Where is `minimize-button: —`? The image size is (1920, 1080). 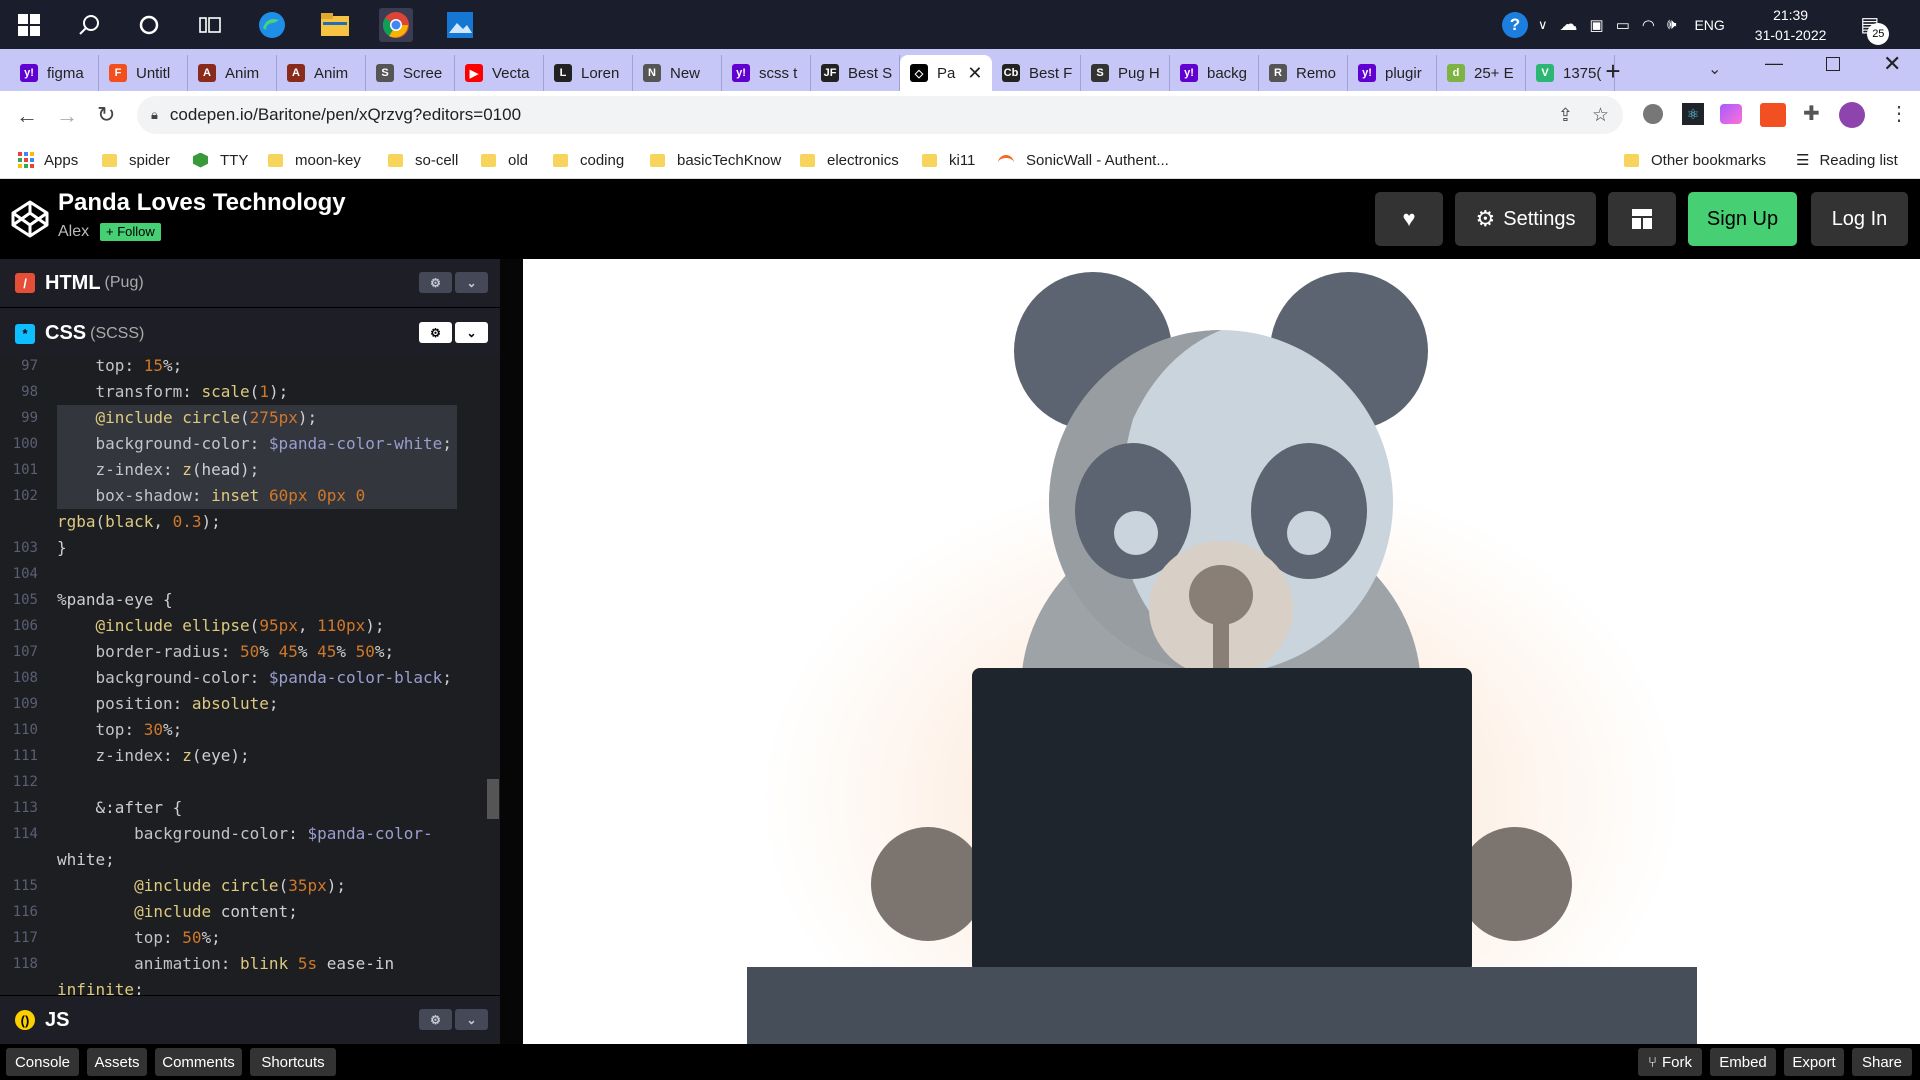
minimize-button: — is located at coordinates (1774, 63).